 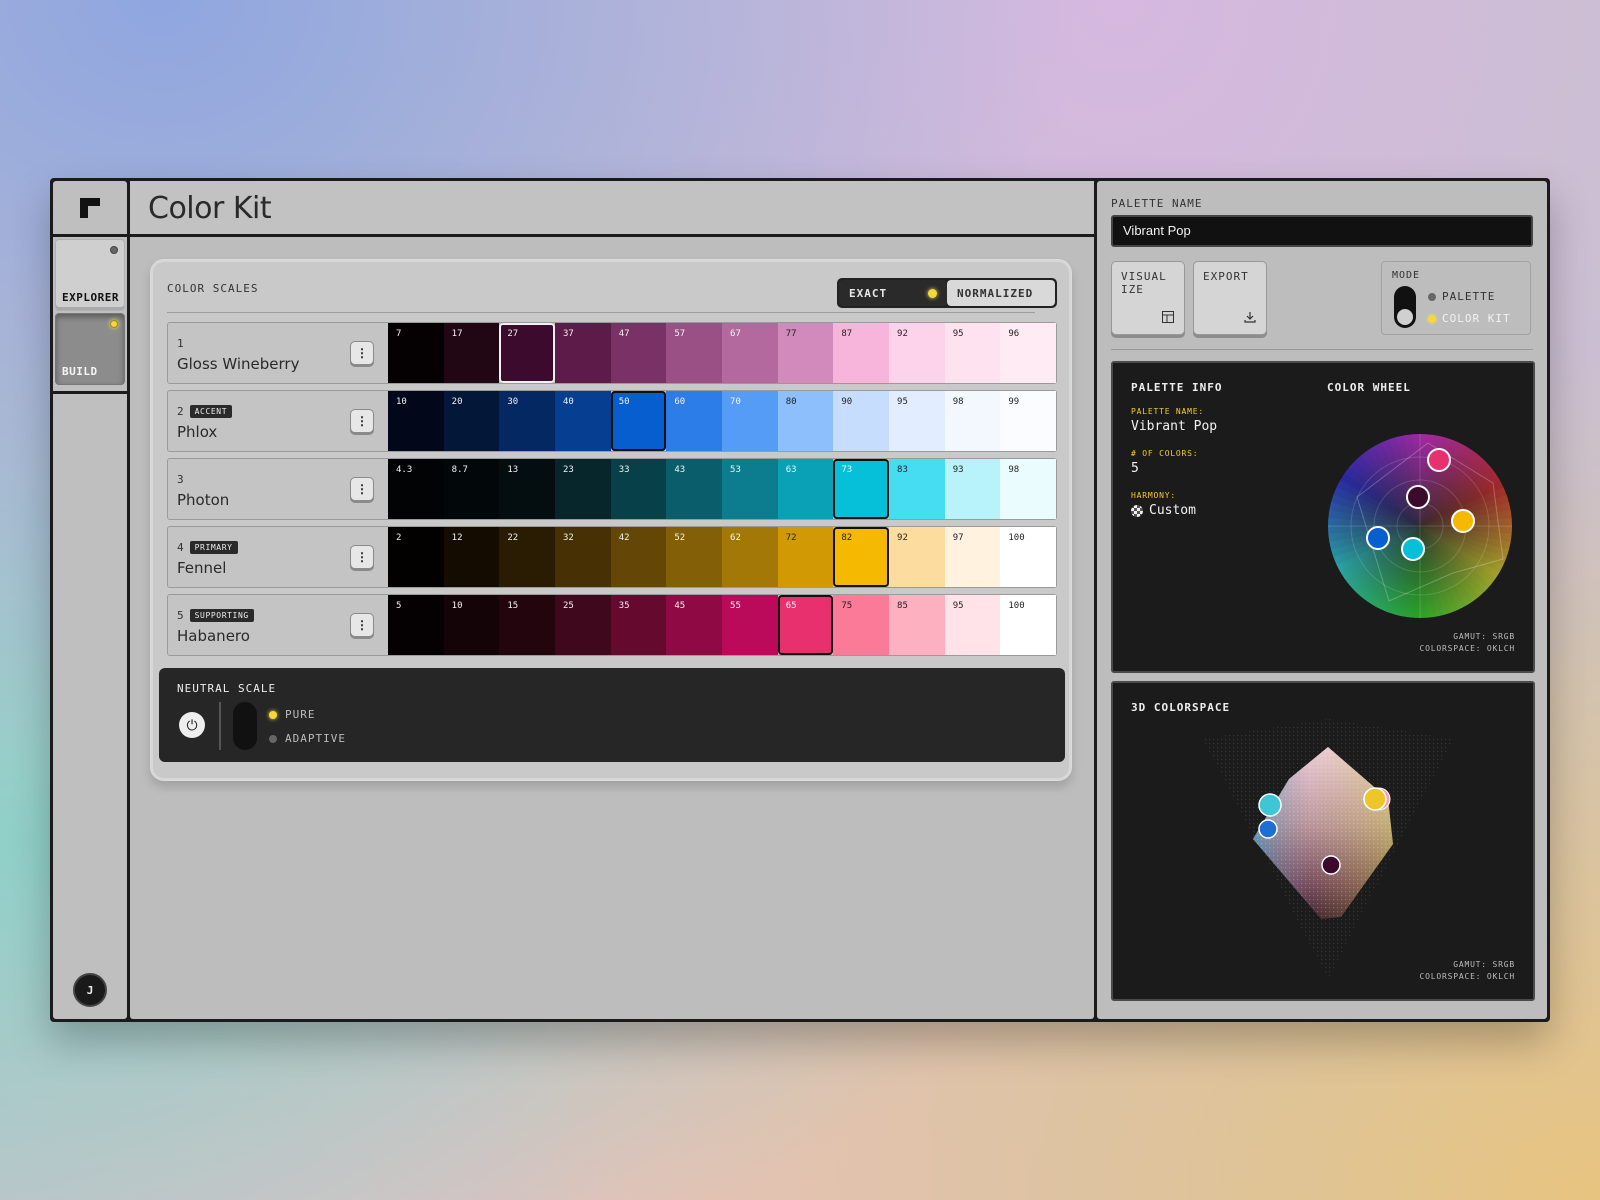 What do you see at coordinates (861, 625) in the screenshot?
I see `color-swatch: 75` at bounding box center [861, 625].